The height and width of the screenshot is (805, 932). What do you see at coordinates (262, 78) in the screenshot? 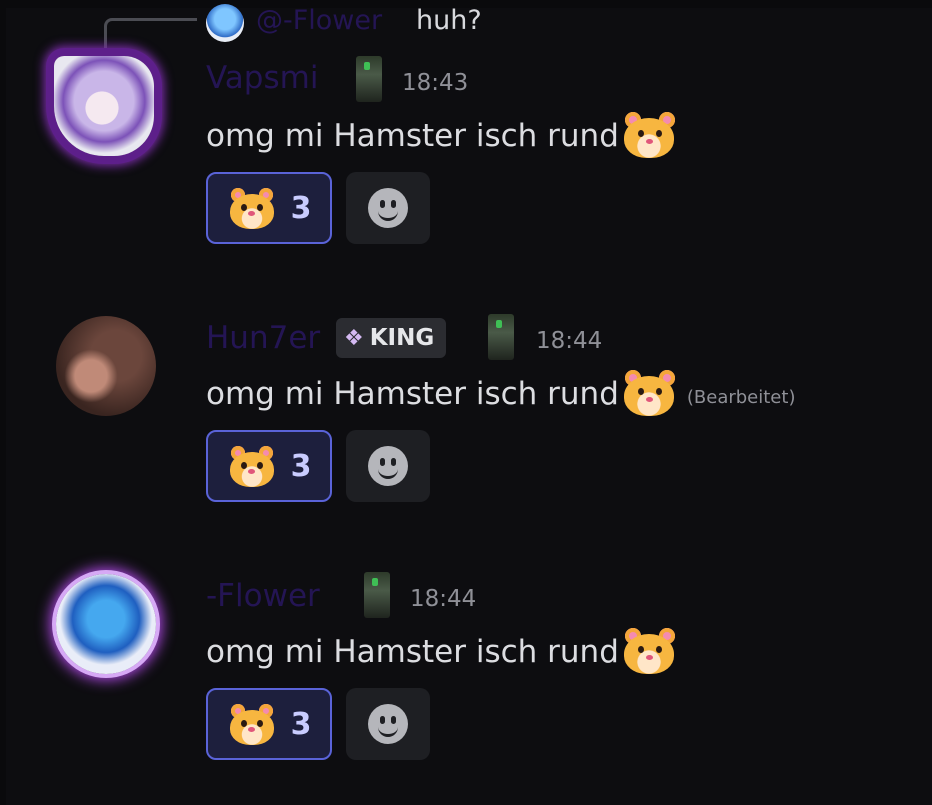
I see `username: Vapsmi` at bounding box center [262, 78].